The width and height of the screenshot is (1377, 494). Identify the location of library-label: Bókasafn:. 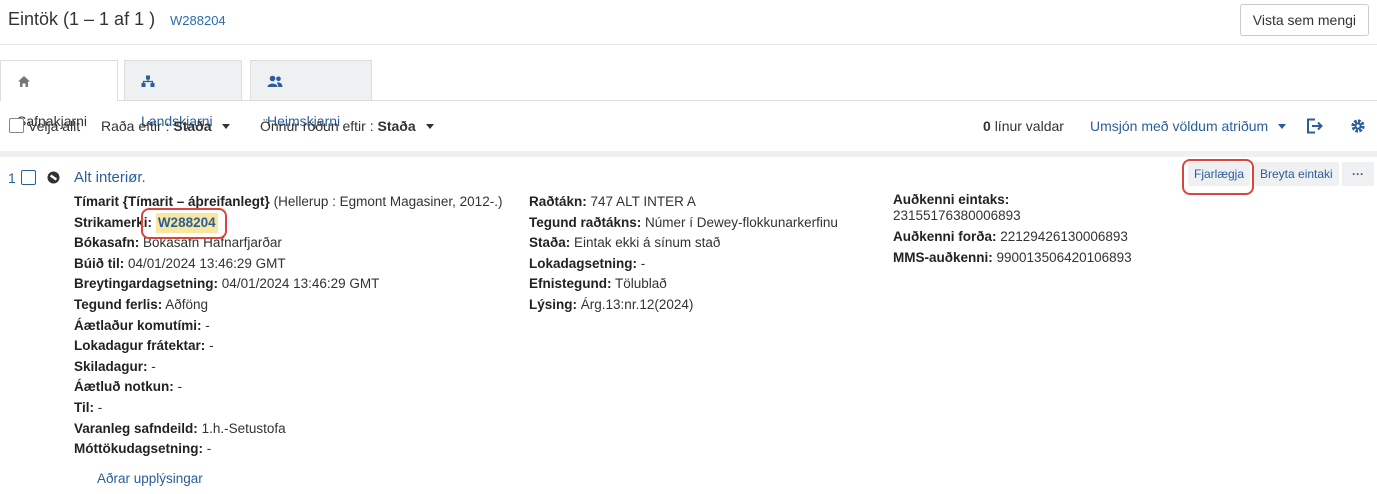
(107, 243).